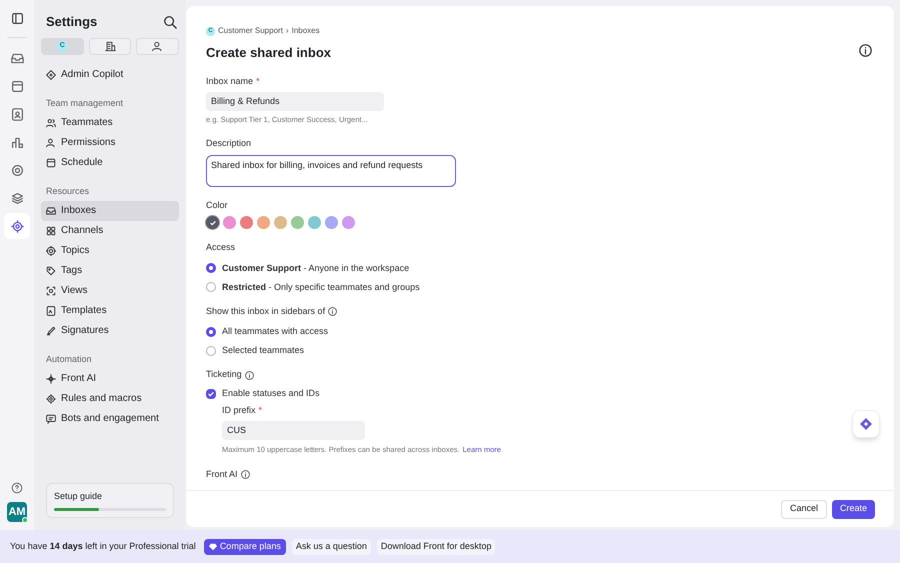  Describe the element at coordinates (110, 250) in the screenshot. I see `sidebar-item: Topics` at that location.